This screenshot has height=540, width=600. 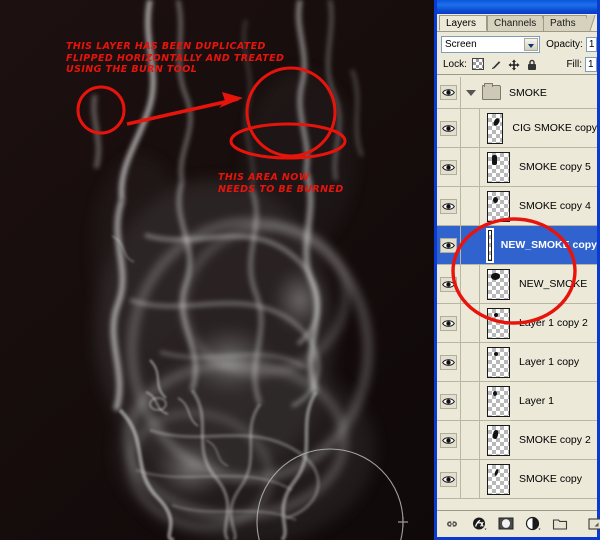 I want to click on layer-row-group-smoke: SMOKE, so click(x=517, y=93).